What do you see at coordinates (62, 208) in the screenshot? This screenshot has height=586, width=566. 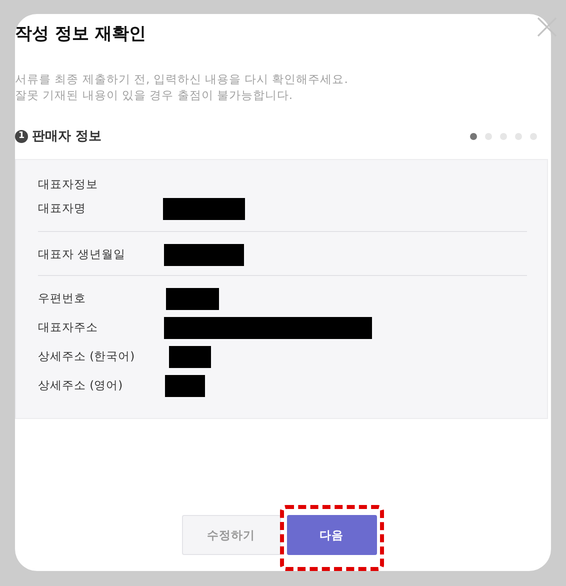 I see `field-label: 대표자명` at bounding box center [62, 208].